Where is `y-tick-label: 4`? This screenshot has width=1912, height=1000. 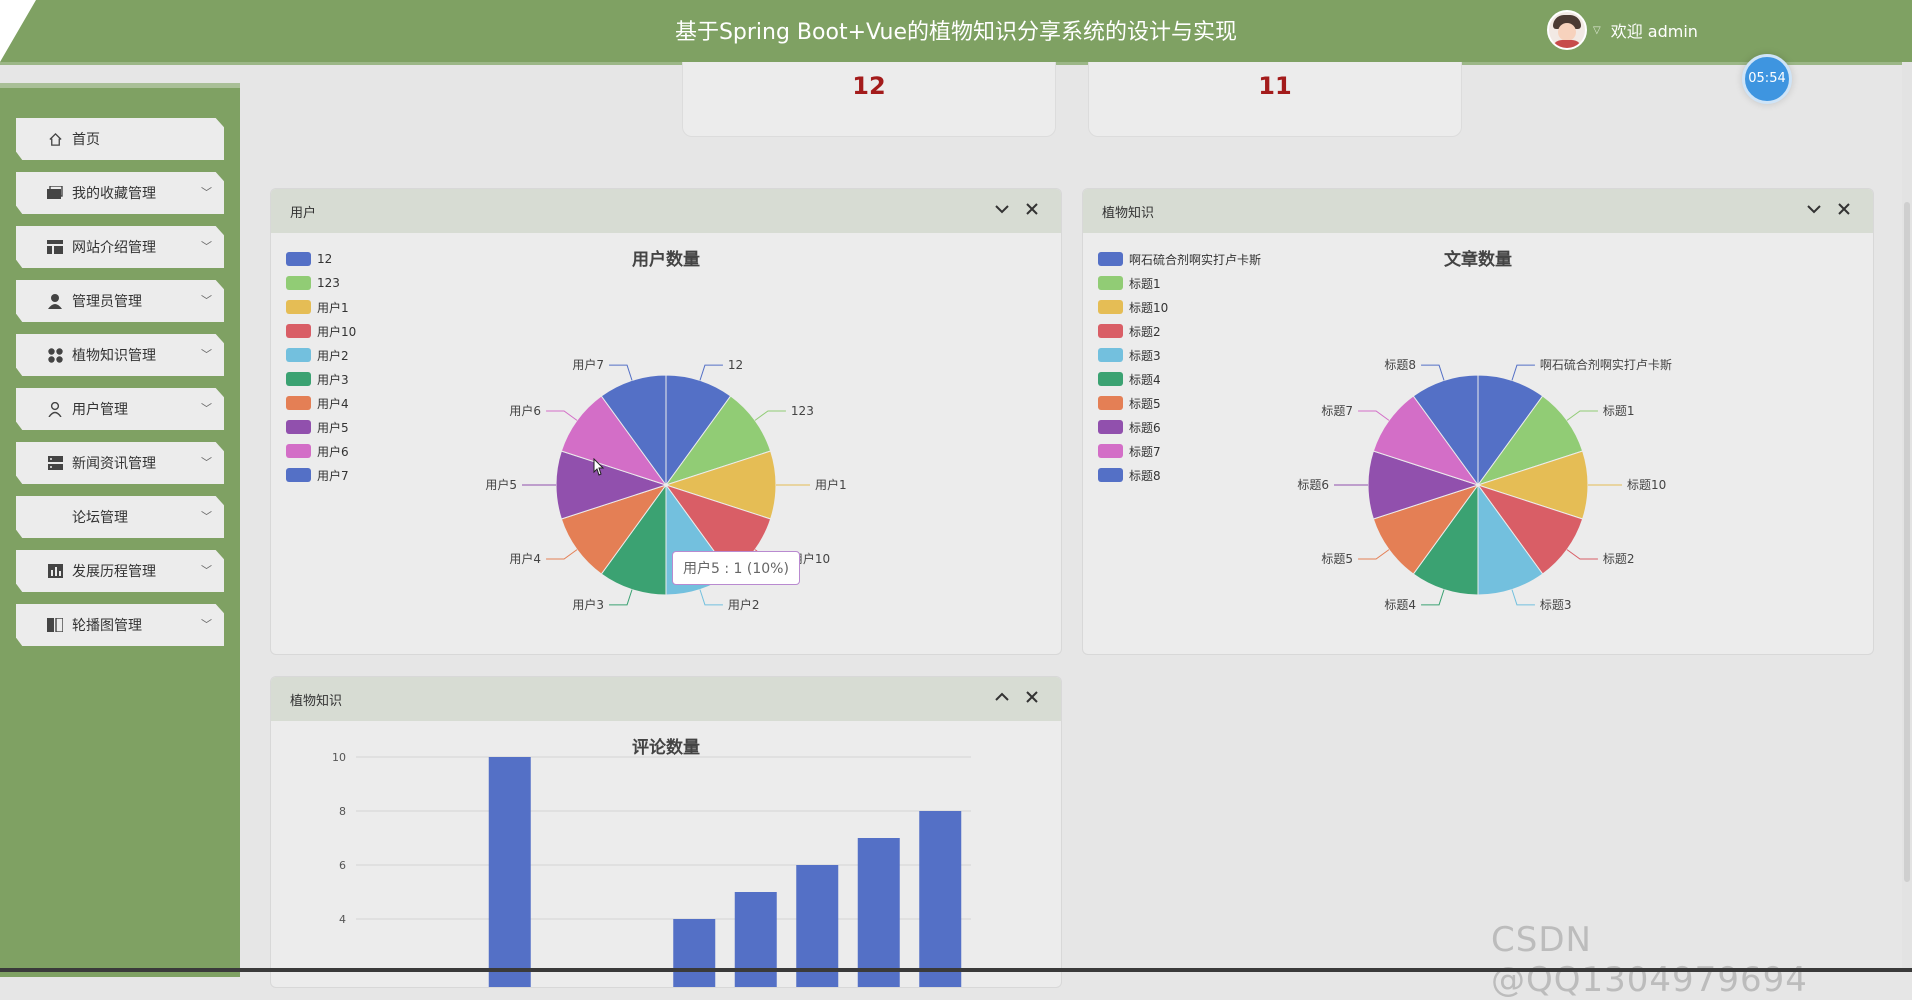 y-tick-label: 4 is located at coordinates (342, 919).